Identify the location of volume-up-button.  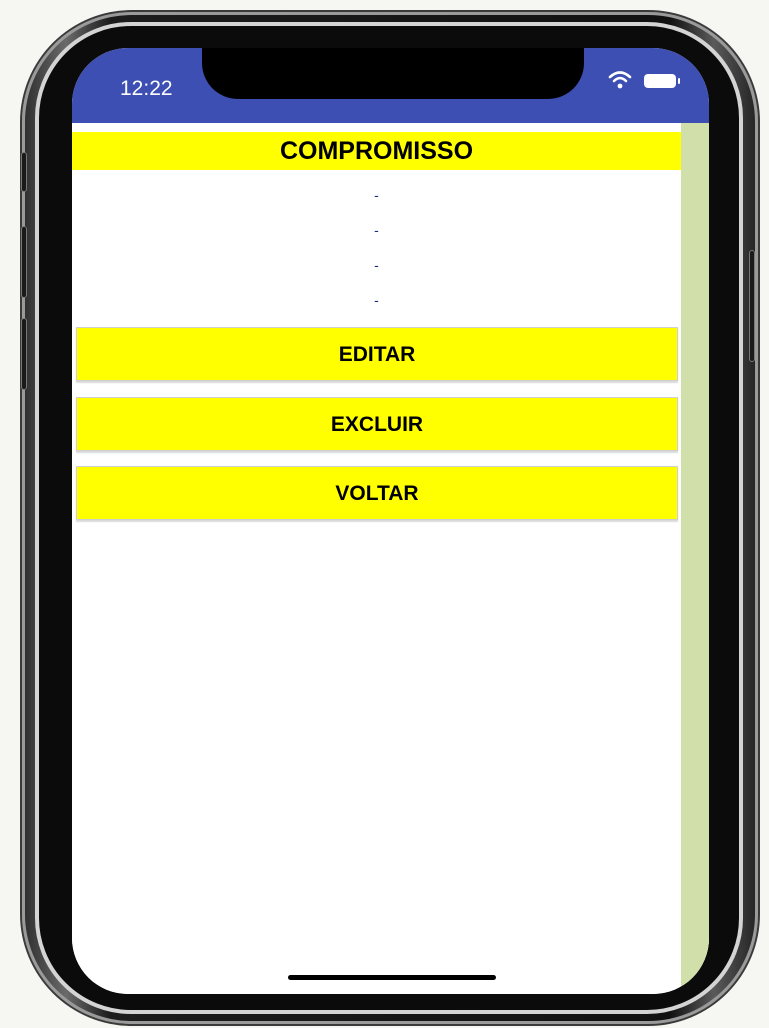
(24, 262).